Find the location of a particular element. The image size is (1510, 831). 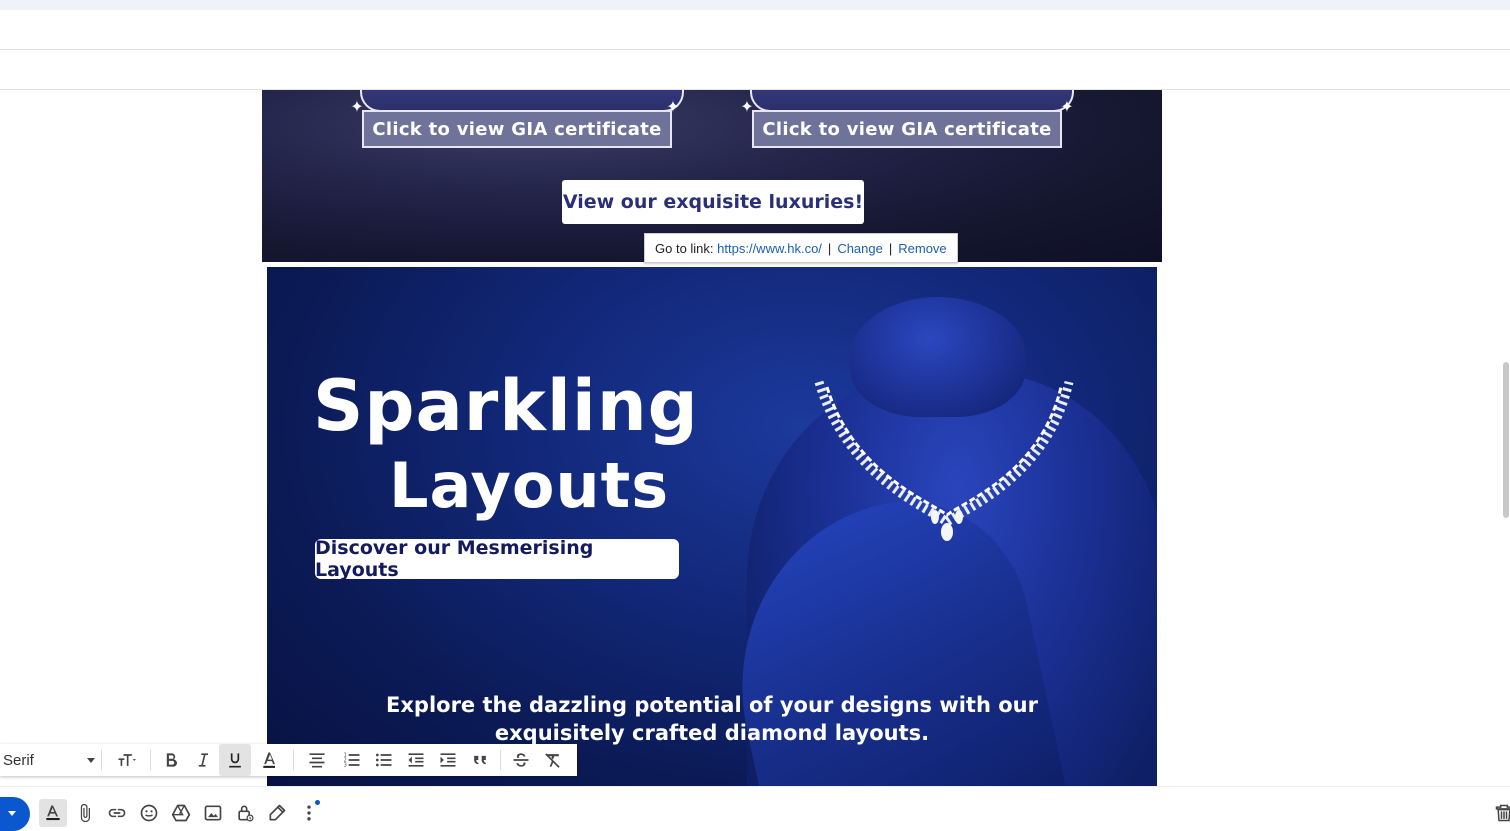

link-popup-prefix: Go to link: is located at coordinates (684, 248).